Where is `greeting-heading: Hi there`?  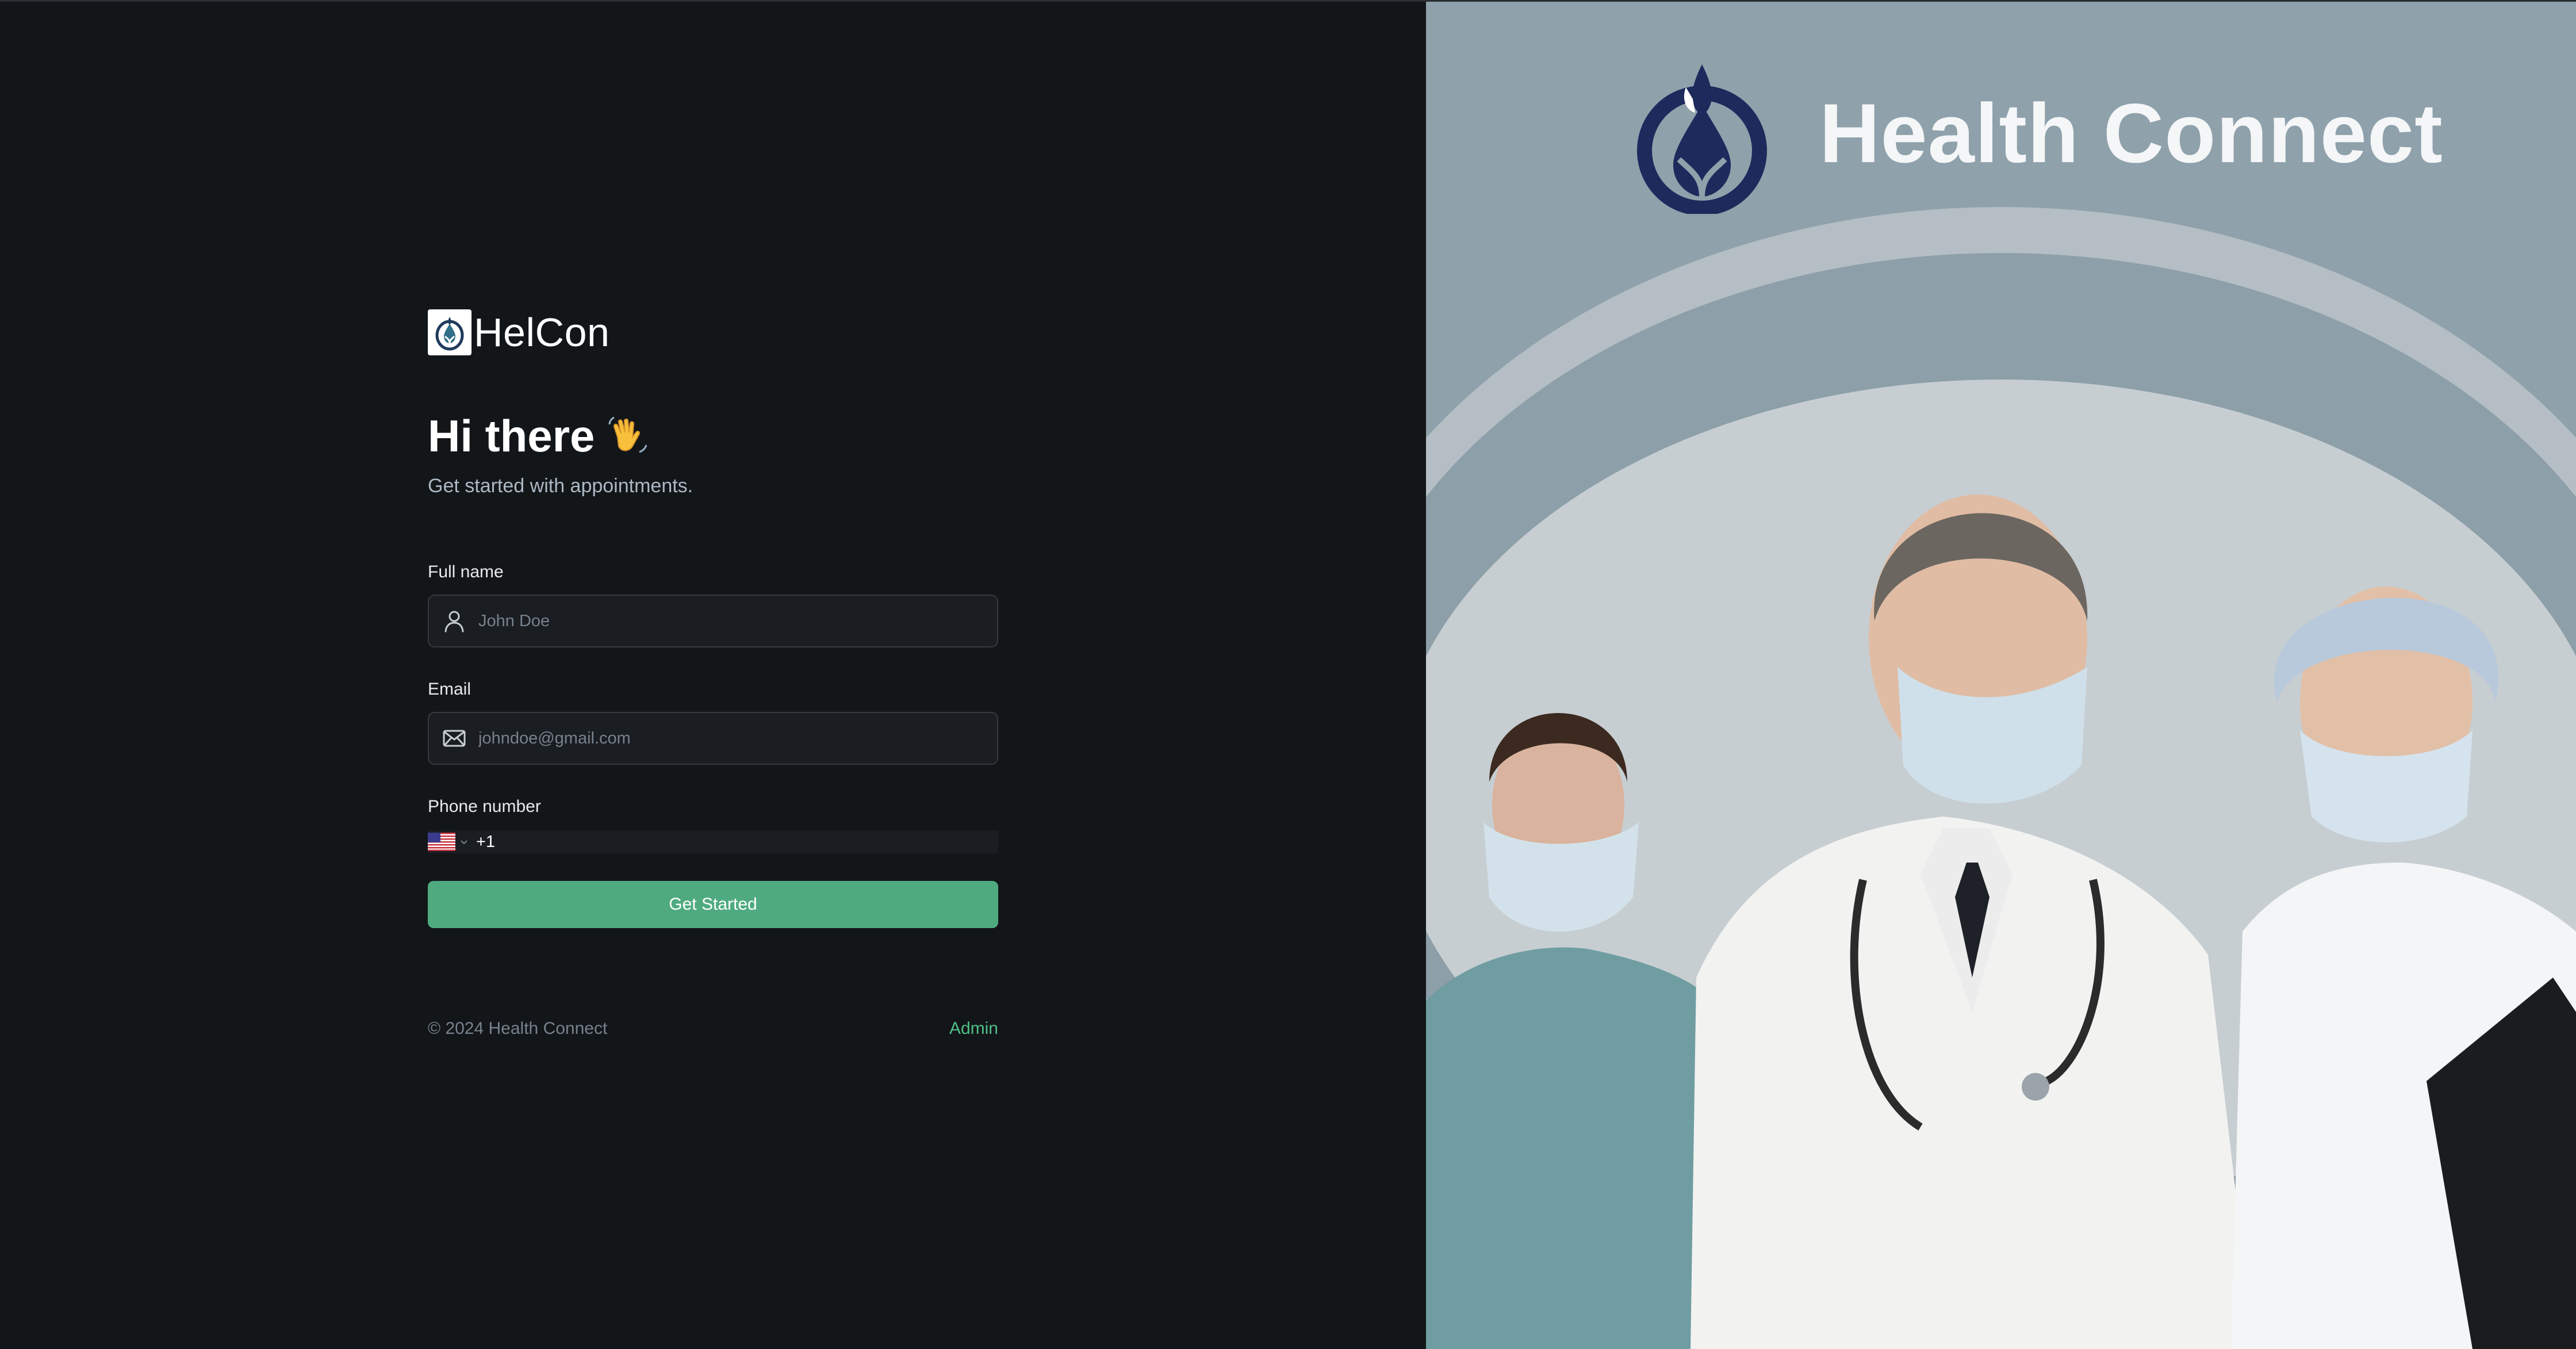 greeting-heading: Hi there is located at coordinates (539, 435).